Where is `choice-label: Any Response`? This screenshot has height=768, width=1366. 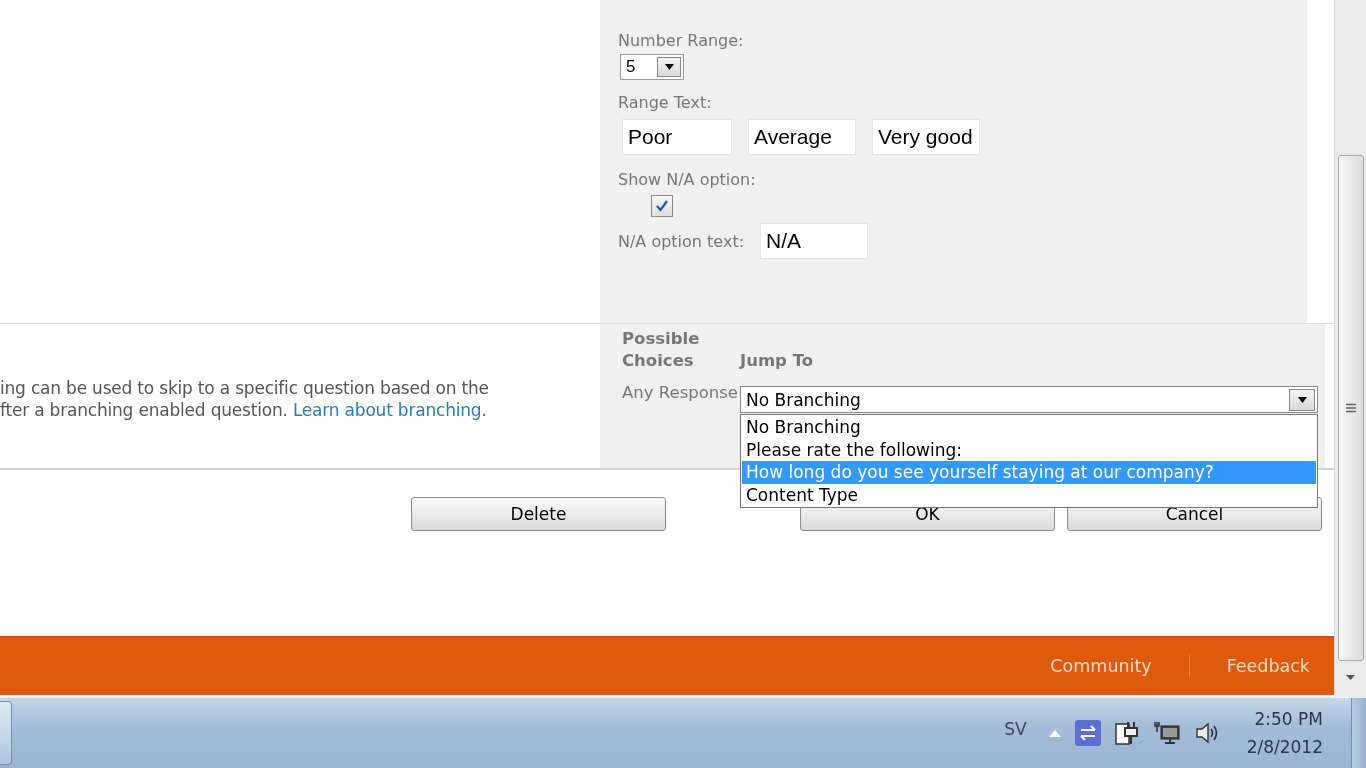
choice-label: Any Response is located at coordinates (680, 393).